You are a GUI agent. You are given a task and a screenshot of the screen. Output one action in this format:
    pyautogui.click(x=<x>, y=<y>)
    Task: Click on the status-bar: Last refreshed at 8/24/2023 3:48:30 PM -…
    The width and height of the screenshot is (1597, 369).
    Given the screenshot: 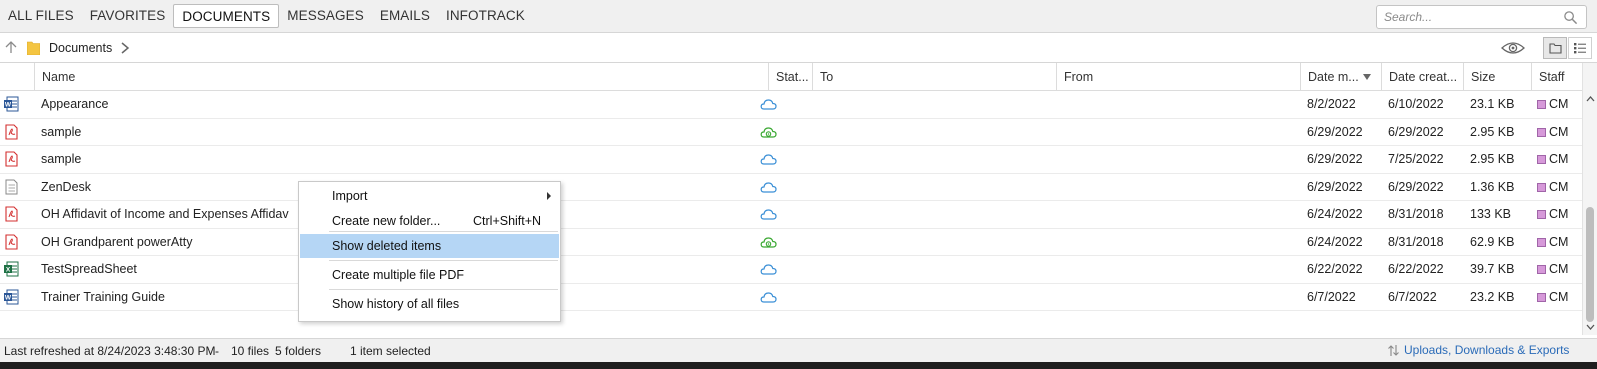 What is the action you would take?
    pyautogui.click(x=798, y=350)
    